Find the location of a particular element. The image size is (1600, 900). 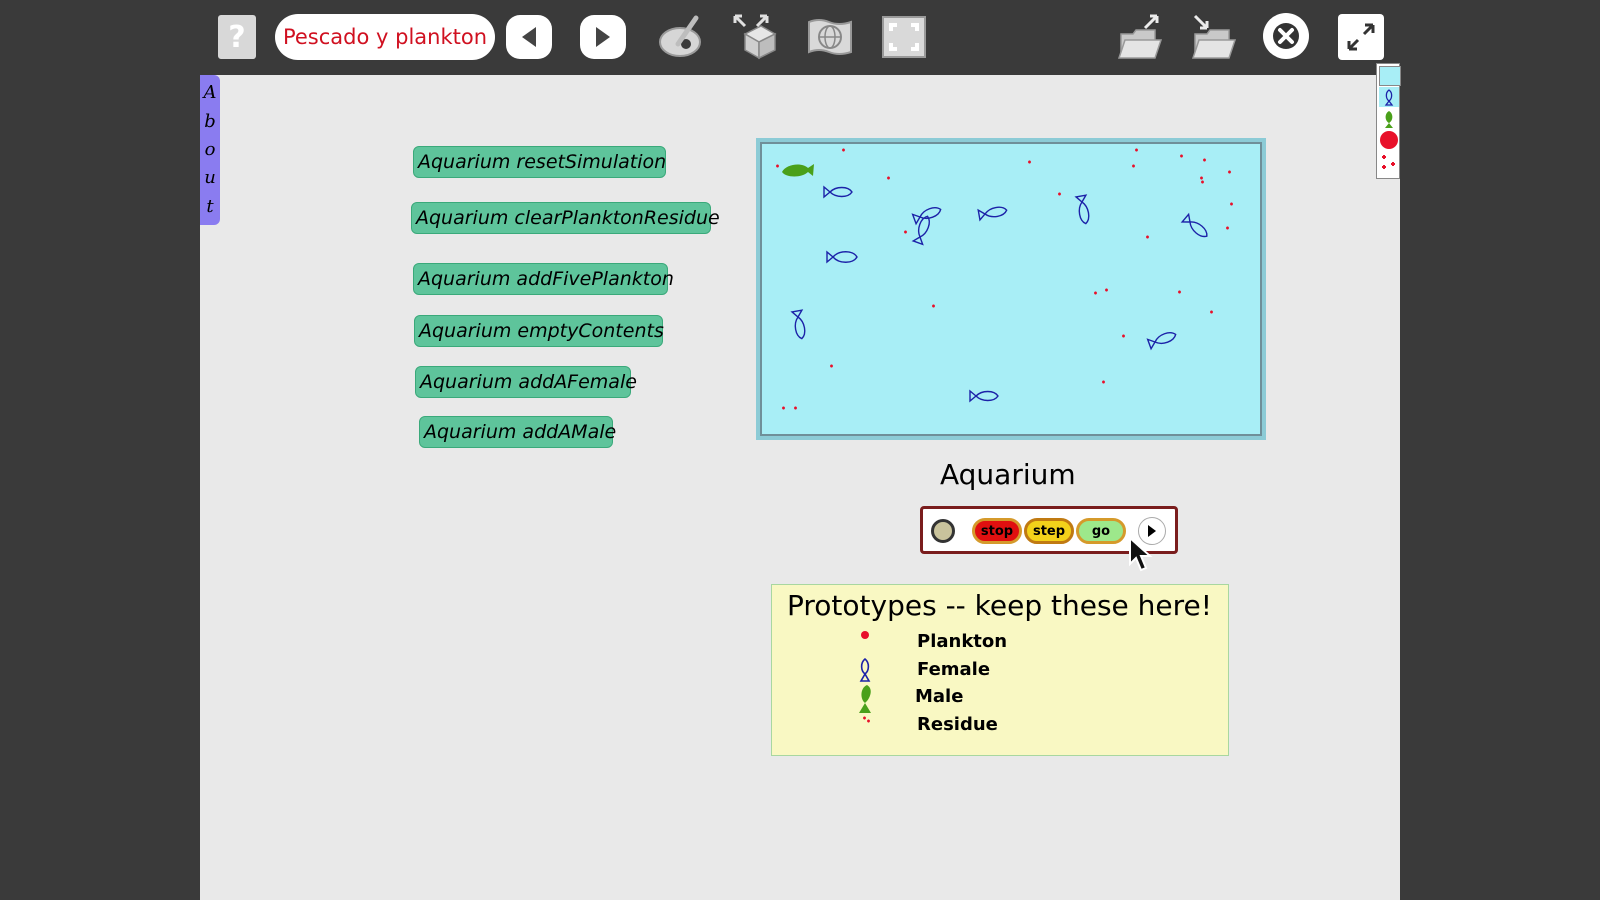

about-letter: A is located at coordinates (210, 93).